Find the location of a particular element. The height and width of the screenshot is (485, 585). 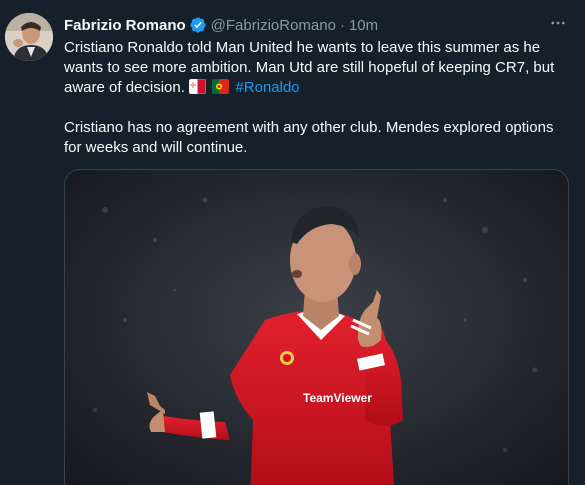

tweet-header: Fabrizio Romano @FabrizioRomano · 10m is located at coordinates (317, 25).